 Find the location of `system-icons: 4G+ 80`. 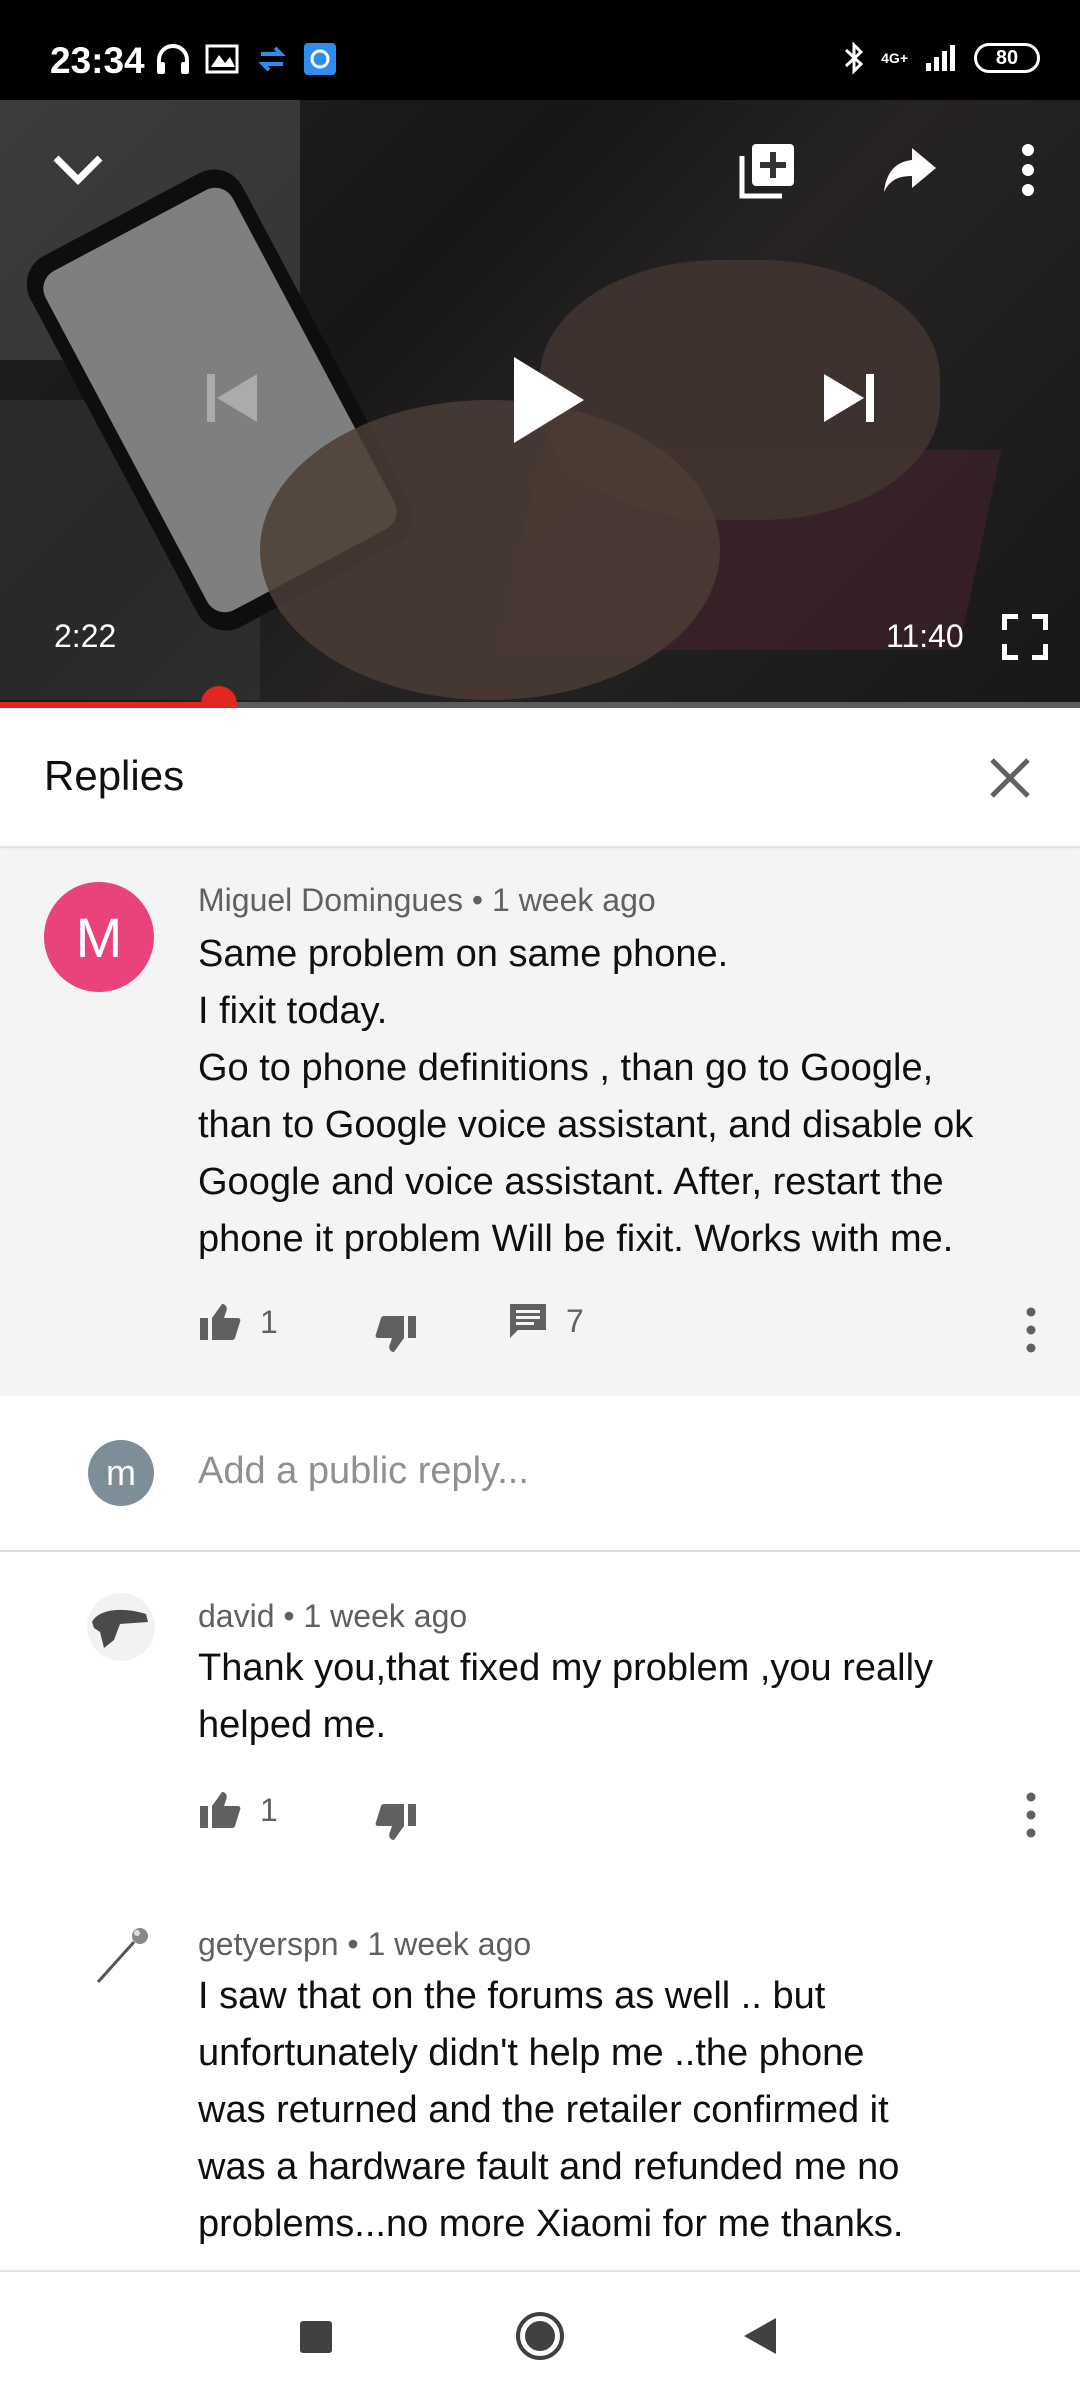

system-icons: 4G+ 80 is located at coordinates (941, 58).